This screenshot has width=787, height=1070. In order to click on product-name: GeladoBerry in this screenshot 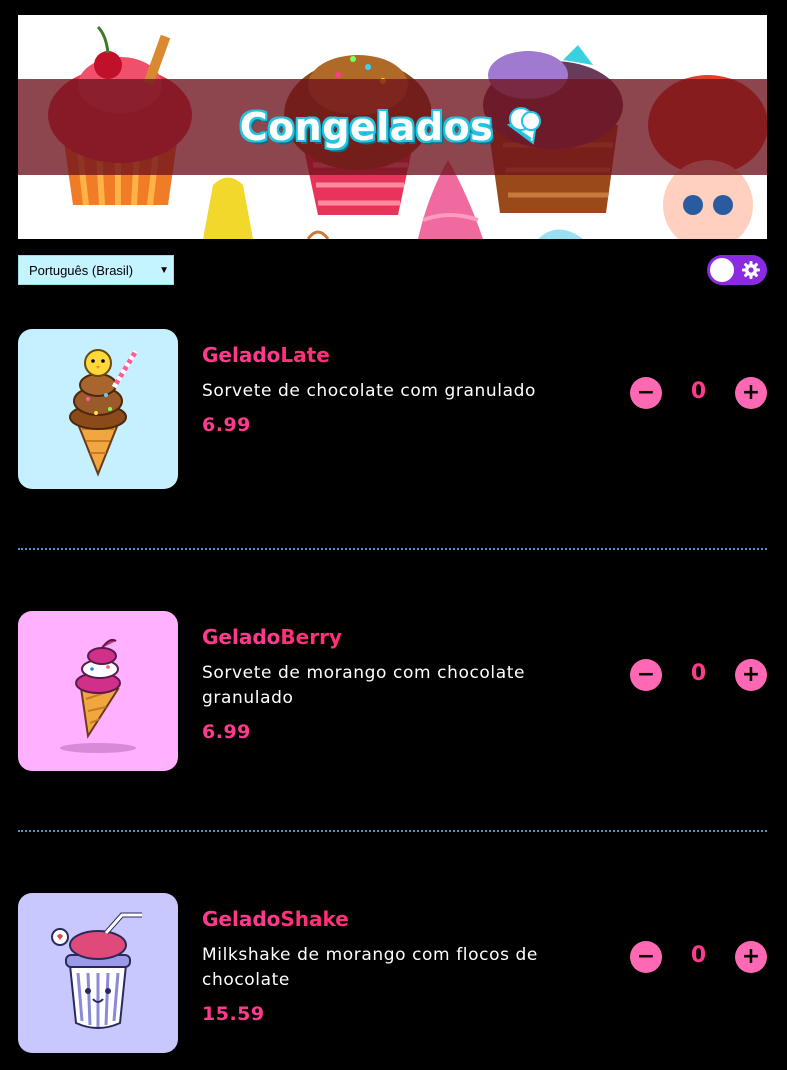, I will do `click(272, 637)`.